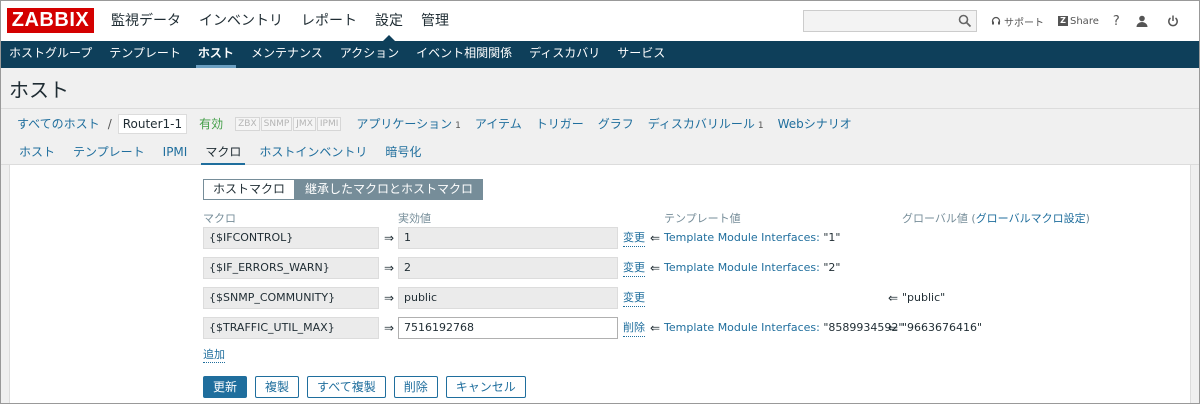 This screenshot has height=404, width=1200. Describe the element at coordinates (277, 387) in the screenshot. I see `clone-button: 複製` at that location.